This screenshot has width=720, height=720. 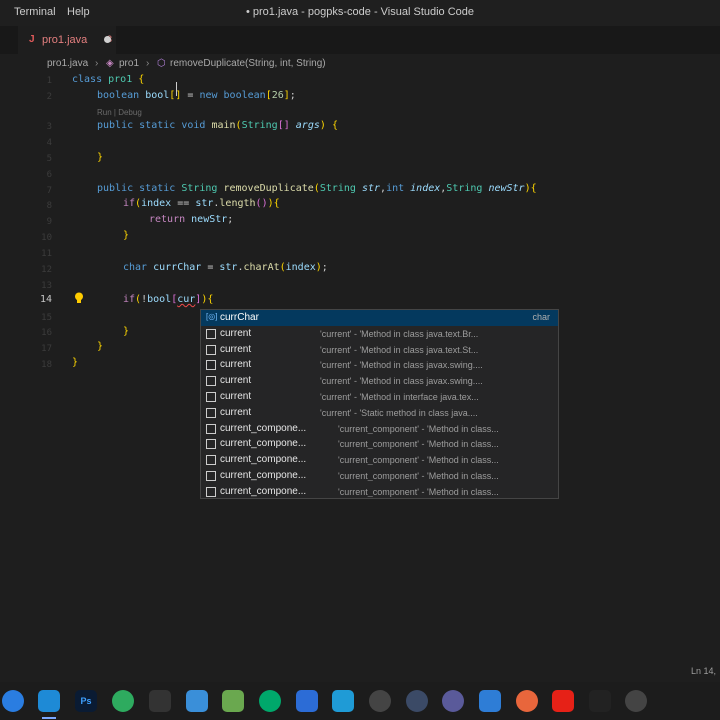 I want to click on mouse-ibeam-cursor, so click(x=176, y=89).